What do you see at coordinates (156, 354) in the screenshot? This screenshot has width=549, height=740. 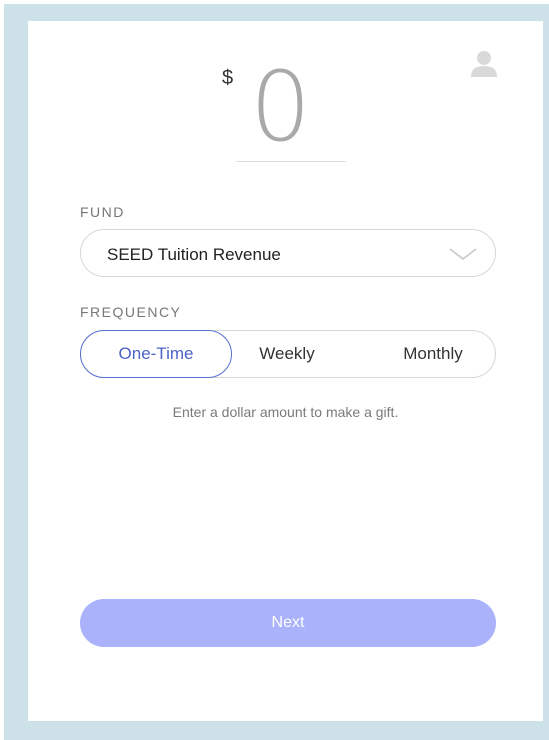 I see `frequency-option-one-time: One-Time` at bounding box center [156, 354].